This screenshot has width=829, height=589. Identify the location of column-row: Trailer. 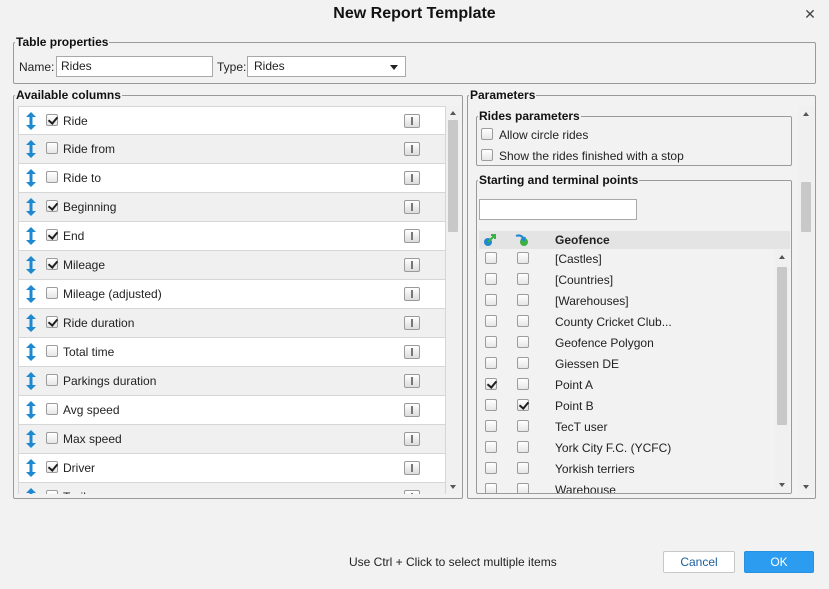
(232, 488).